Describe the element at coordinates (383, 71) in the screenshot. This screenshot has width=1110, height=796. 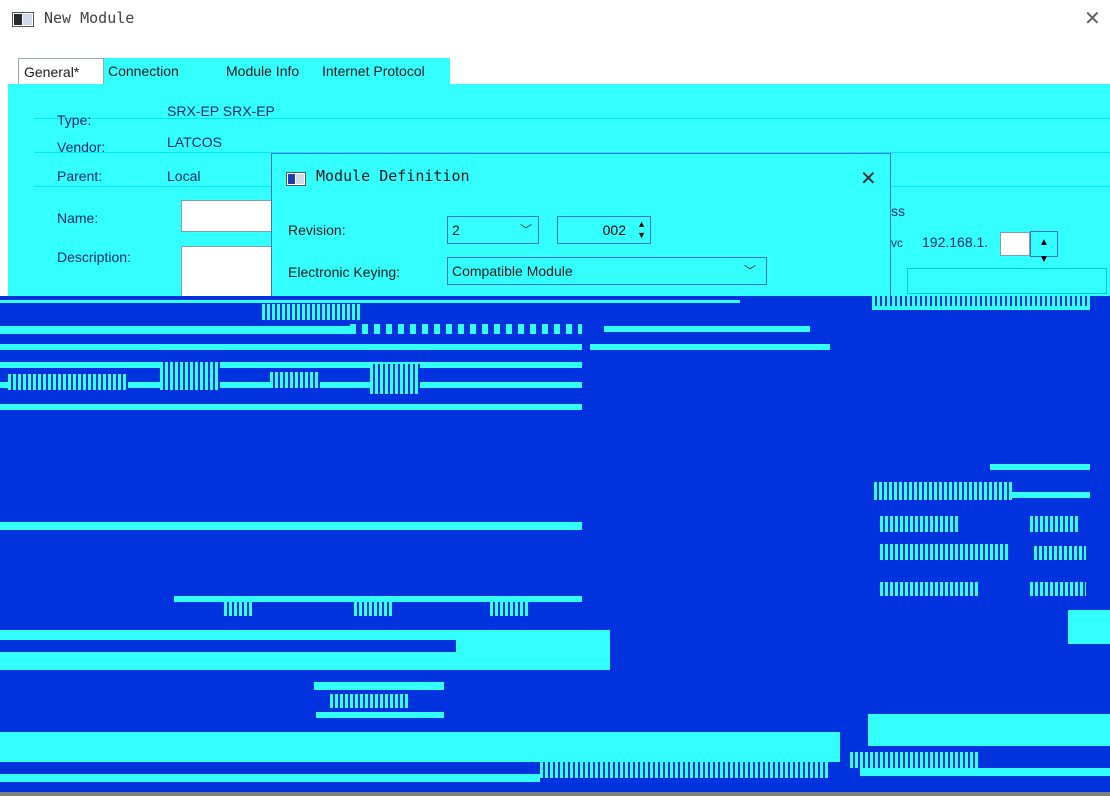
I see `tab-internet-protocol: Internet Protocol` at that location.